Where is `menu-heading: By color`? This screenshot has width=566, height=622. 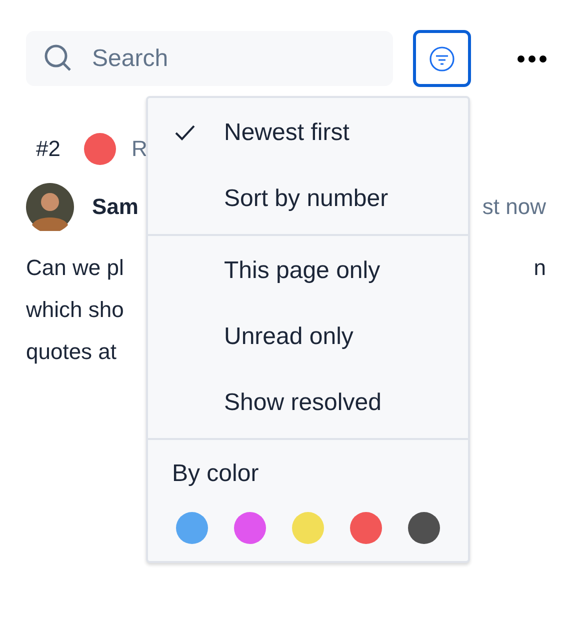
menu-heading: By color is located at coordinates (215, 473).